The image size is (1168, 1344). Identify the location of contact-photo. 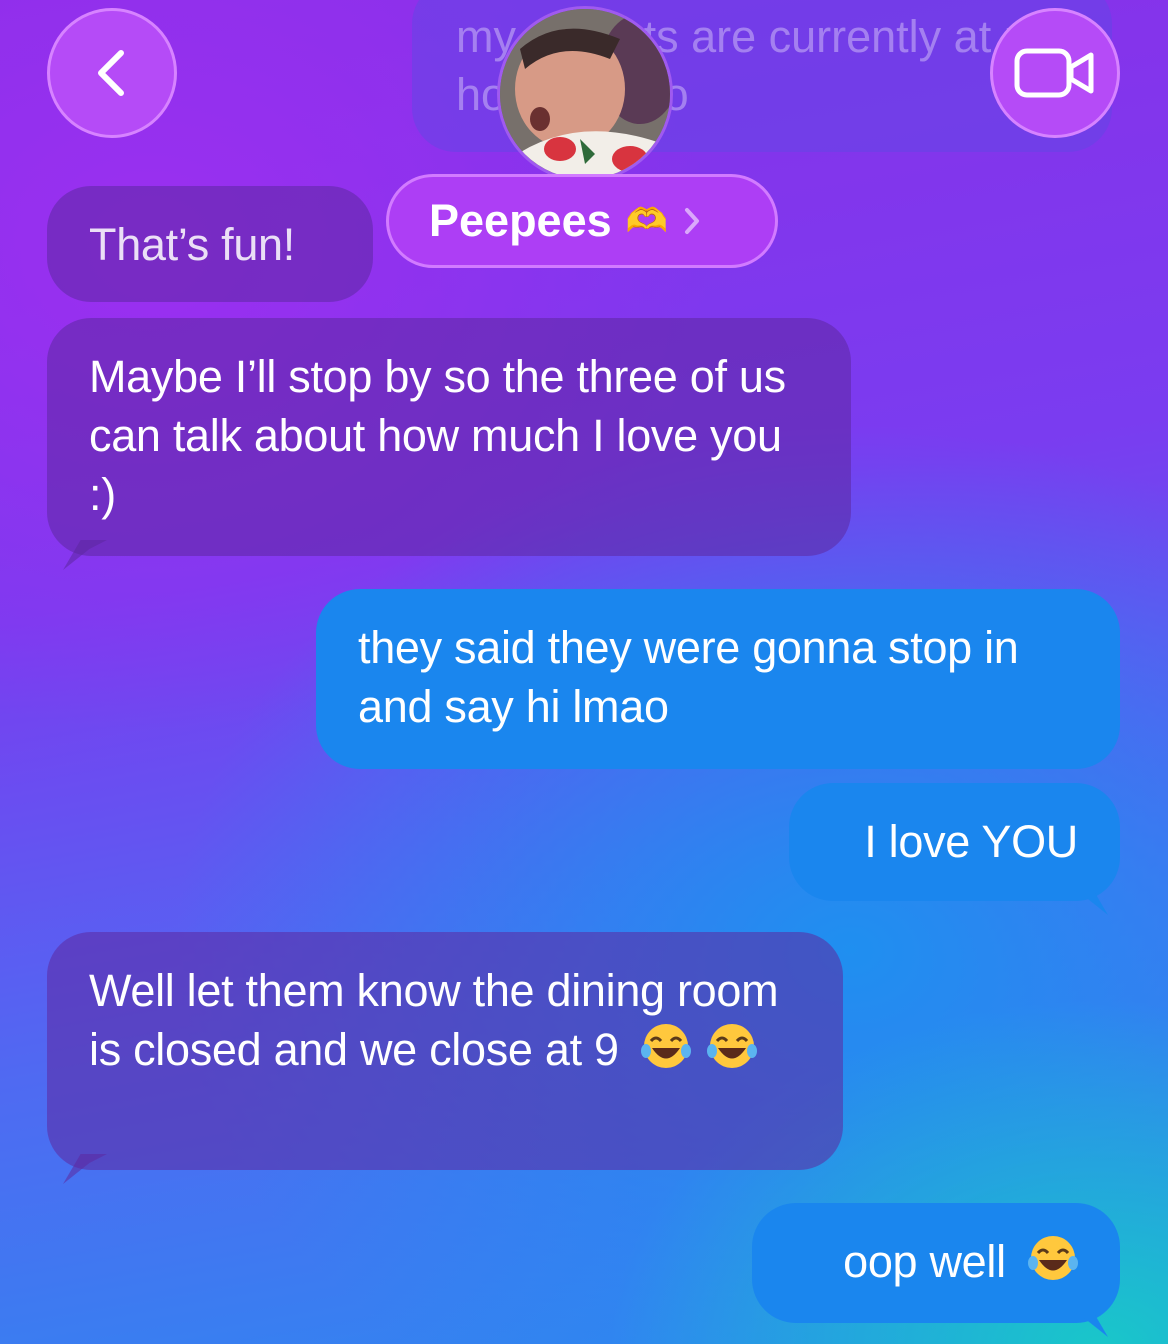
(585, 94).